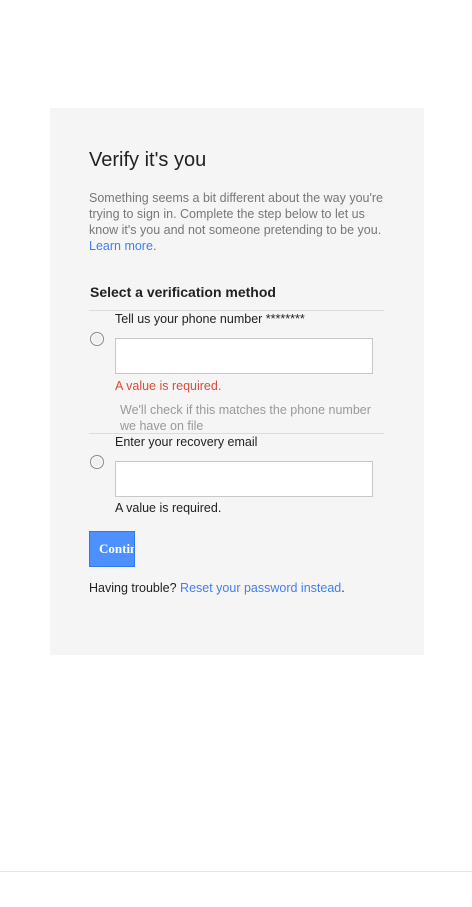 The height and width of the screenshot is (907, 472). I want to click on trouble-prefix: Having trouble?, so click(133, 588).